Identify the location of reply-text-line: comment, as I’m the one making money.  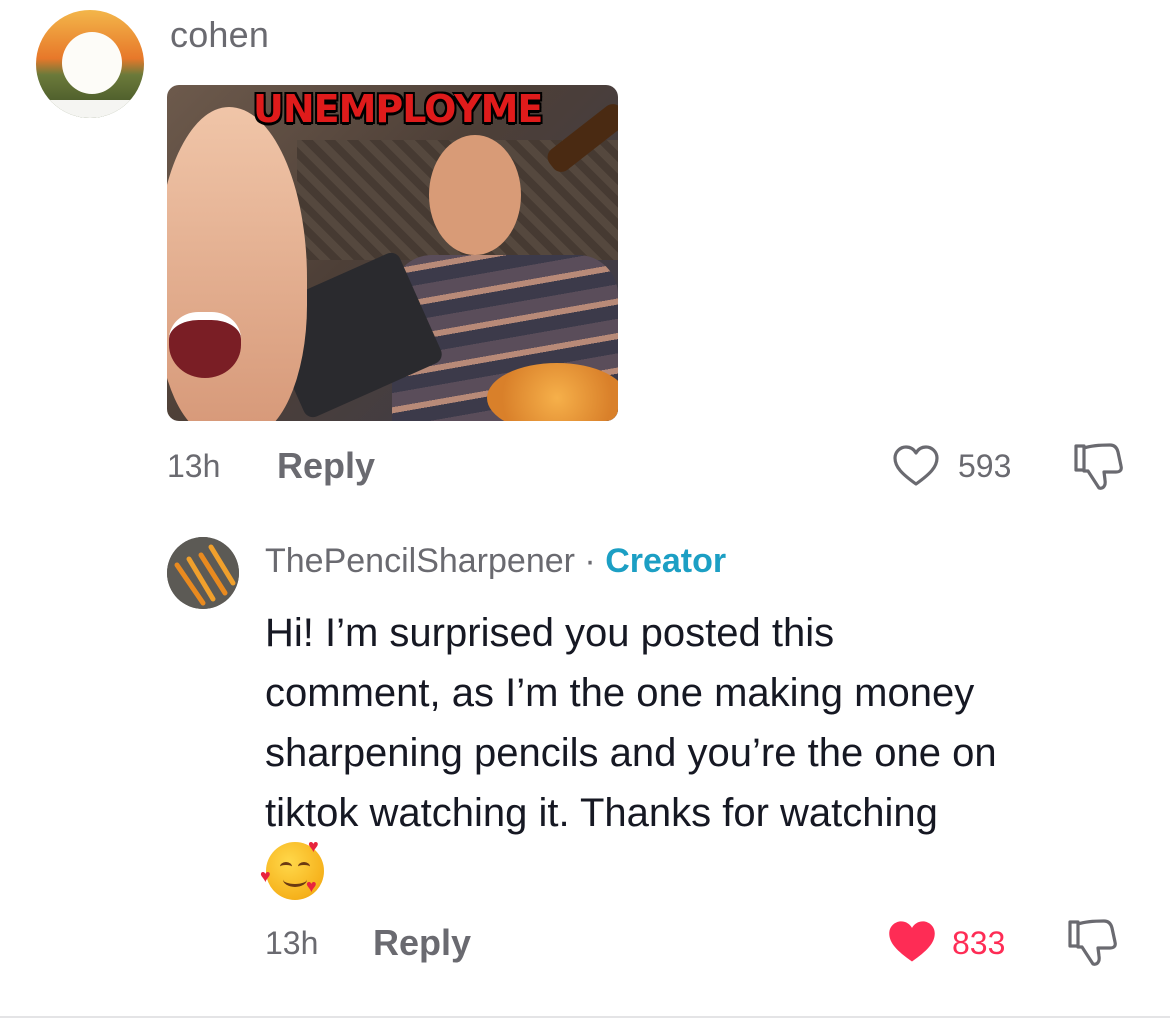
(620, 693).